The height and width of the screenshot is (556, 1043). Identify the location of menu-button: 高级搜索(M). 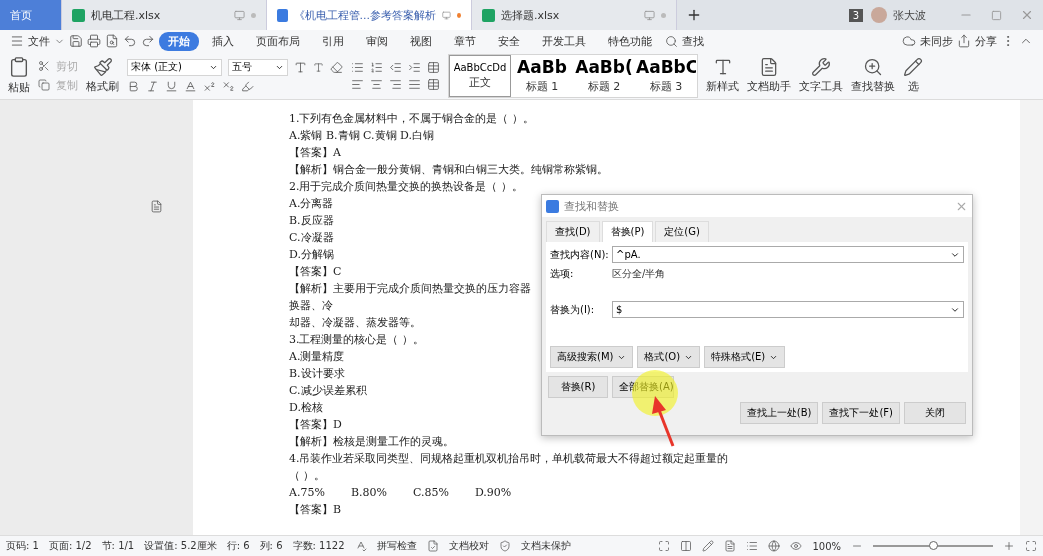
(592, 357).